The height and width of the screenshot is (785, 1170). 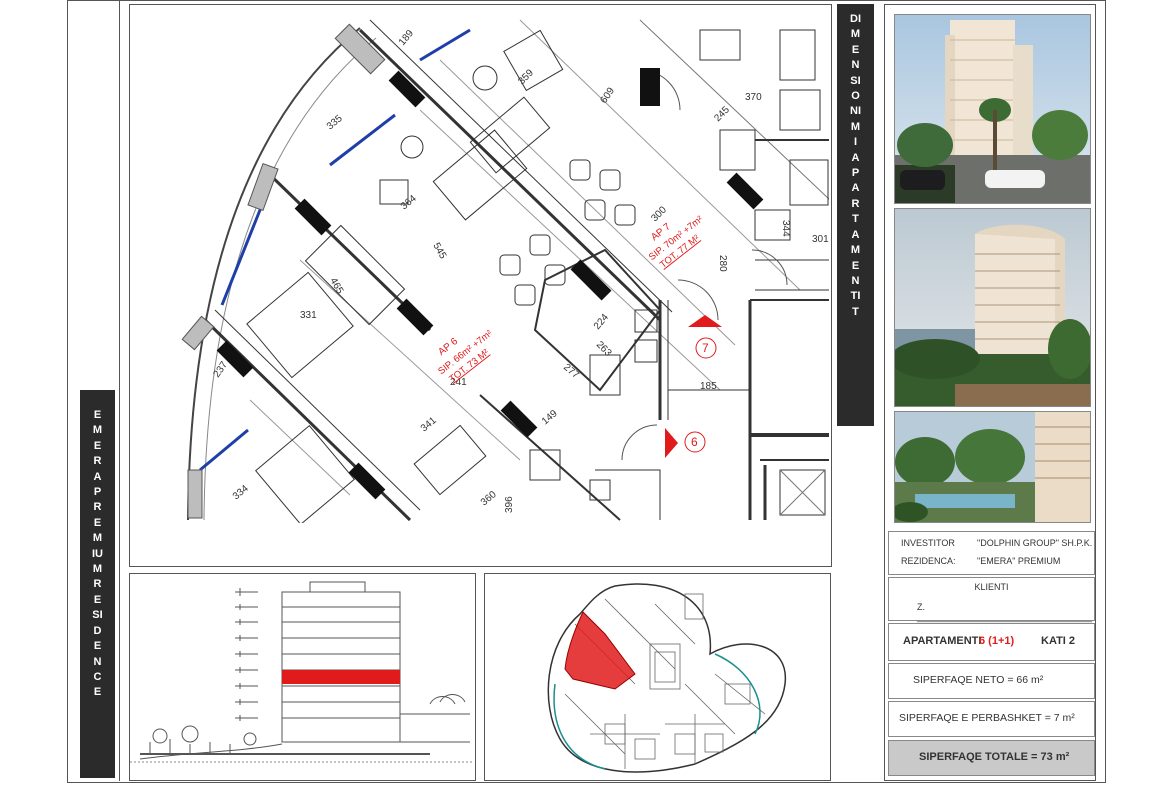 What do you see at coordinates (607, 95) in the screenshot?
I see `dim-label: 609` at bounding box center [607, 95].